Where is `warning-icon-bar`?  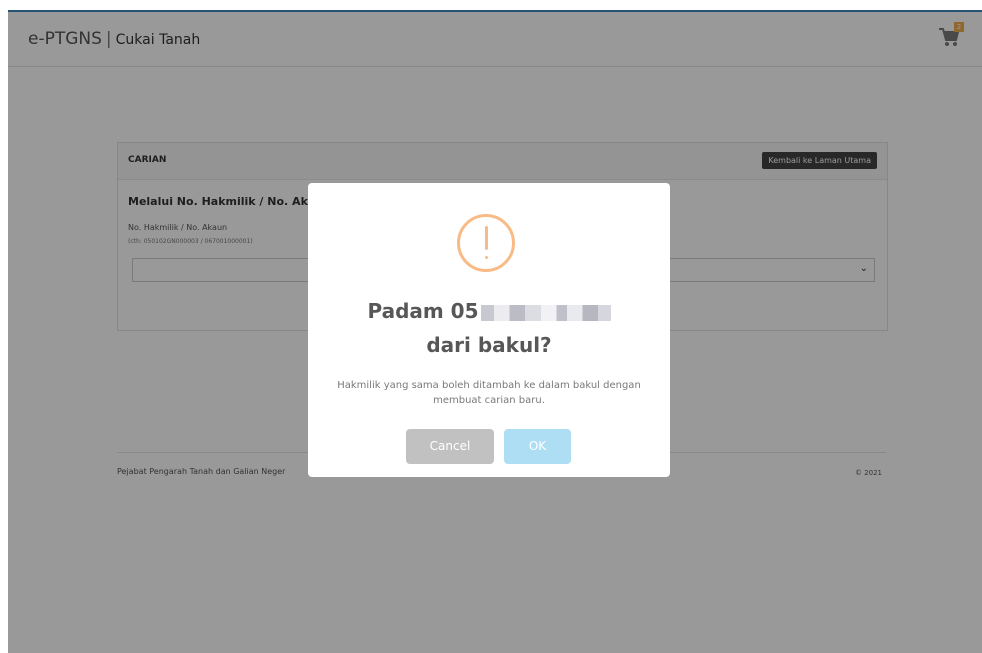 warning-icon-bar is located at coordinates (486, 238).